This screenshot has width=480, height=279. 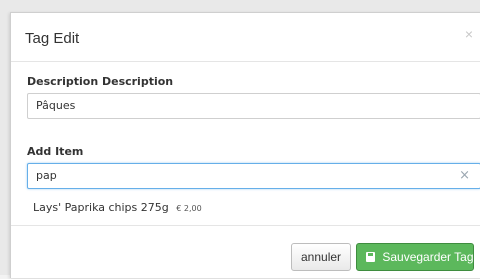 What do you see at coordinates (55, 151) in the screenshot?
I see `add-item-label: Add Item` at bounding box center [55, 151].